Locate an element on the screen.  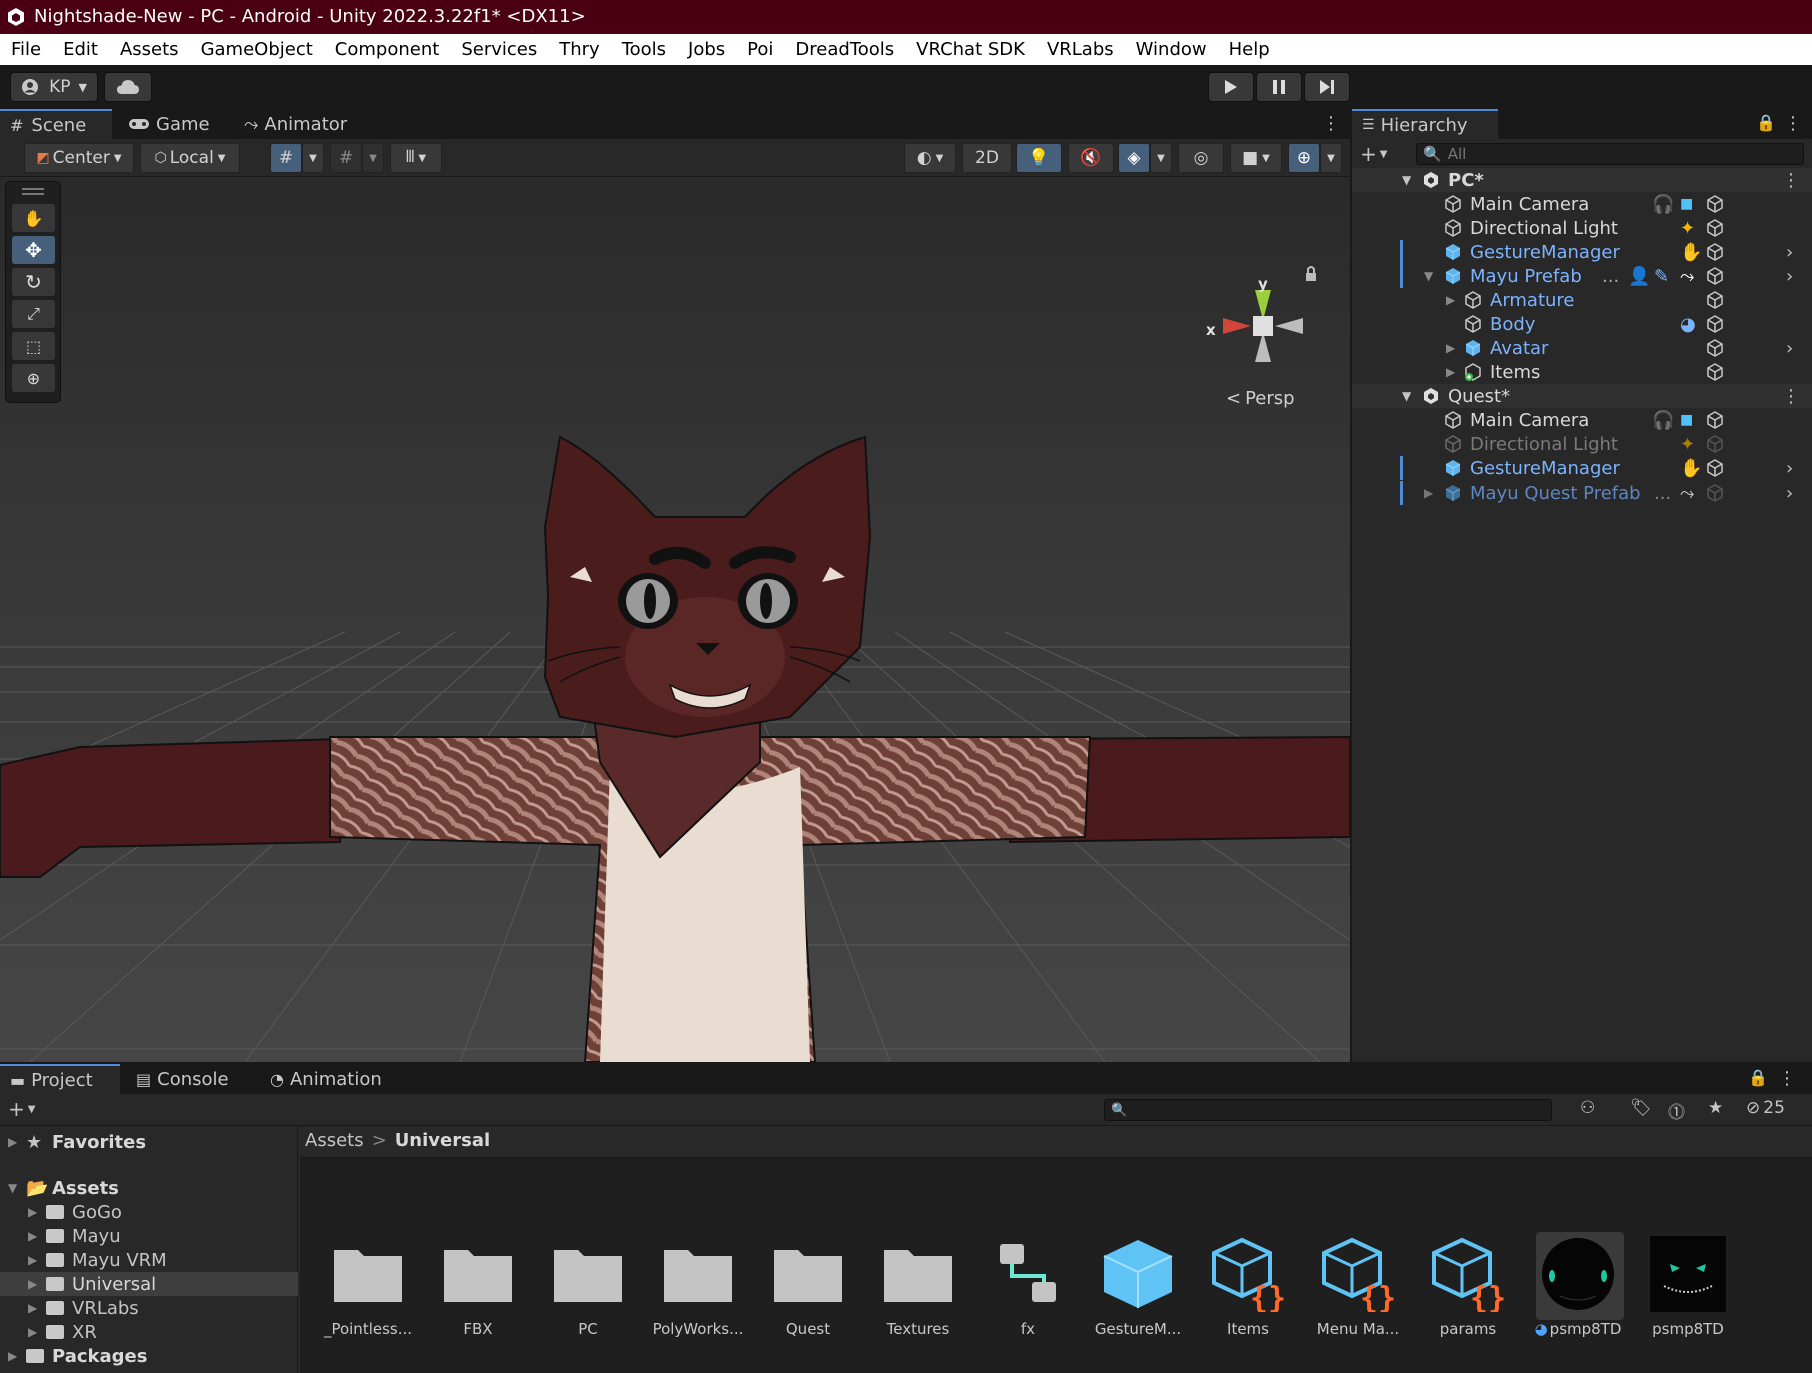
tab-scene: # Scene is located at coordinates (56, 124).